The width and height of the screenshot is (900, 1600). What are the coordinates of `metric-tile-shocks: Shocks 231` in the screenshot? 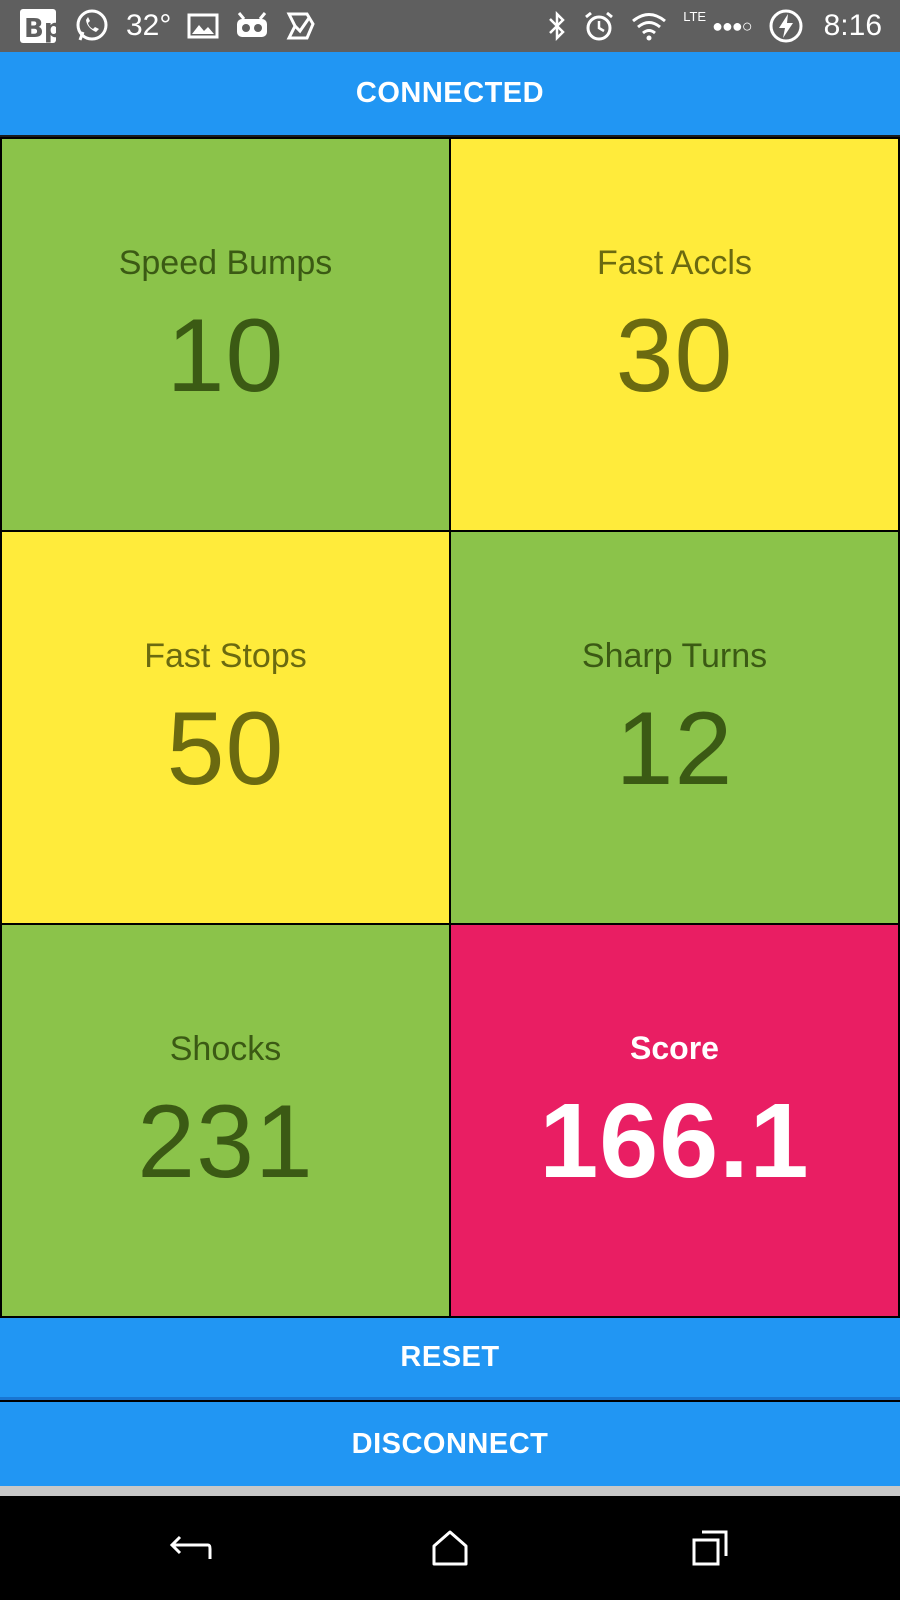 It's located at (225, 1120).